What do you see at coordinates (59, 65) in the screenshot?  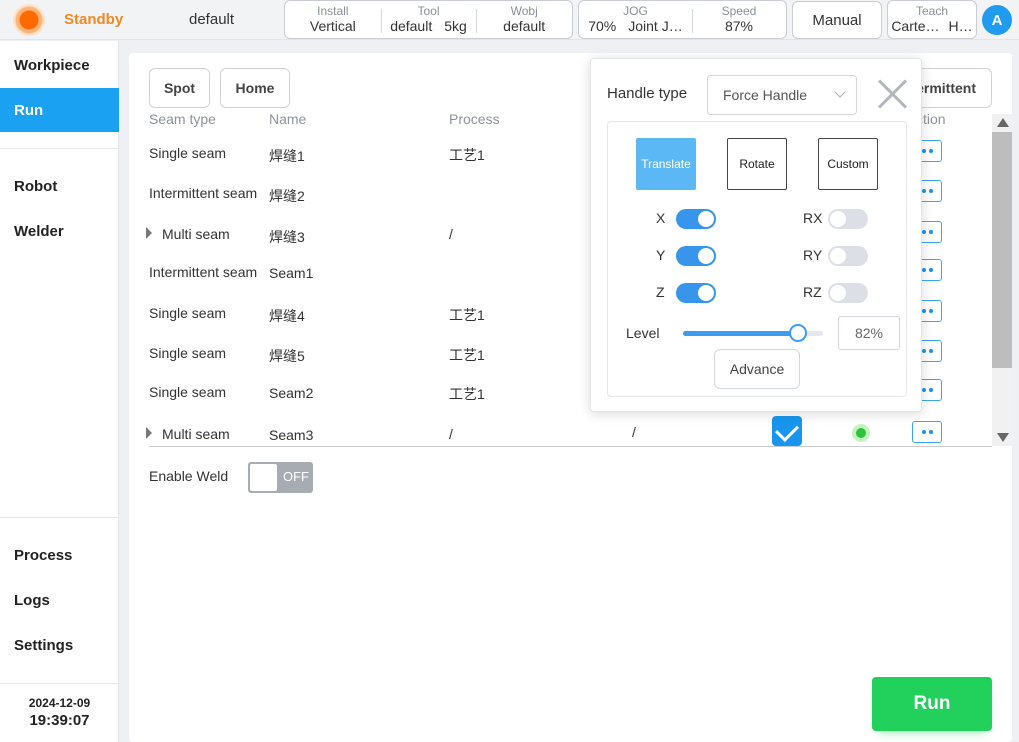 I see `sidebar-item-workpiece: Workpiece` at bounding box center [59, 65].